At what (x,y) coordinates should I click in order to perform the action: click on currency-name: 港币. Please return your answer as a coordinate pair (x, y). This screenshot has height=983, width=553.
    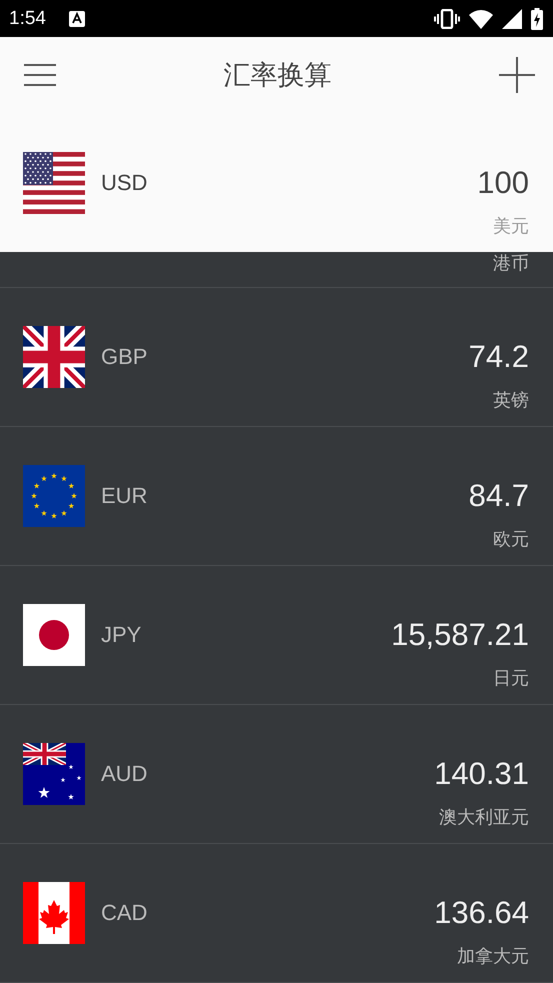
    Looking at the image, I should click on (511, 264).